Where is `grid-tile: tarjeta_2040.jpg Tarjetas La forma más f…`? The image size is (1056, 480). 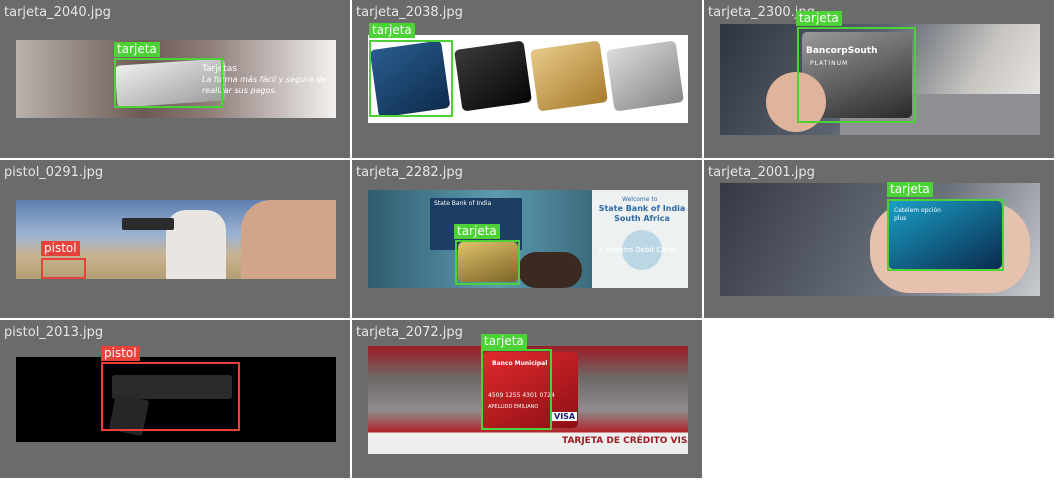
grid-tile: tarjeta_2040.jpg Tarjetas La forma más f… is located at coordinates (175, 79).